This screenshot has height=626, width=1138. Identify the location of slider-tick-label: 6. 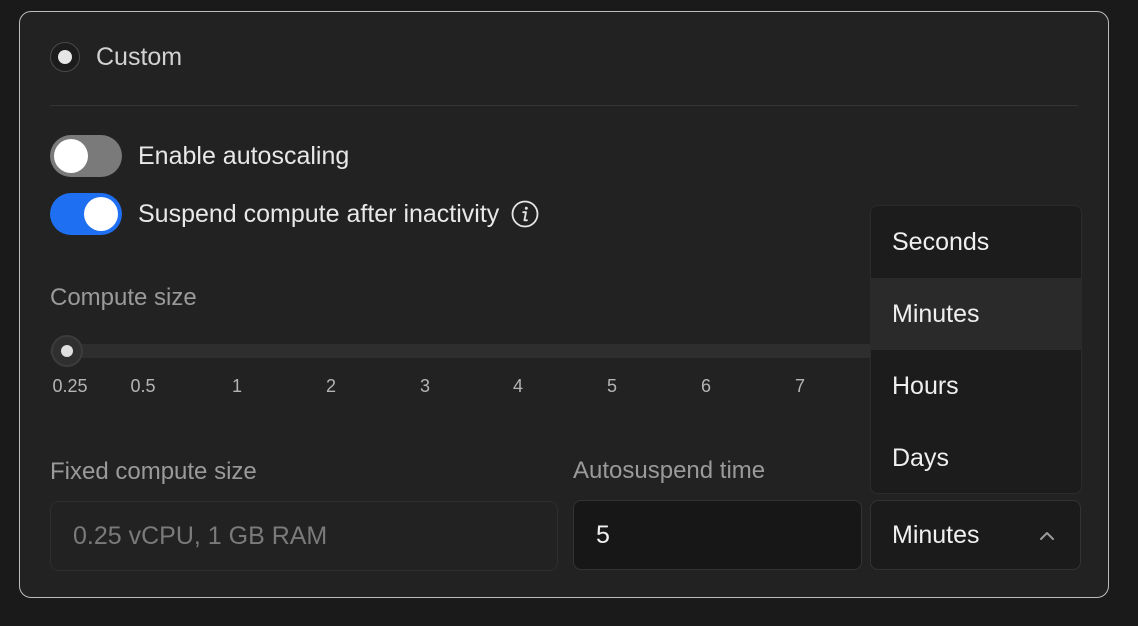
(706, 386).